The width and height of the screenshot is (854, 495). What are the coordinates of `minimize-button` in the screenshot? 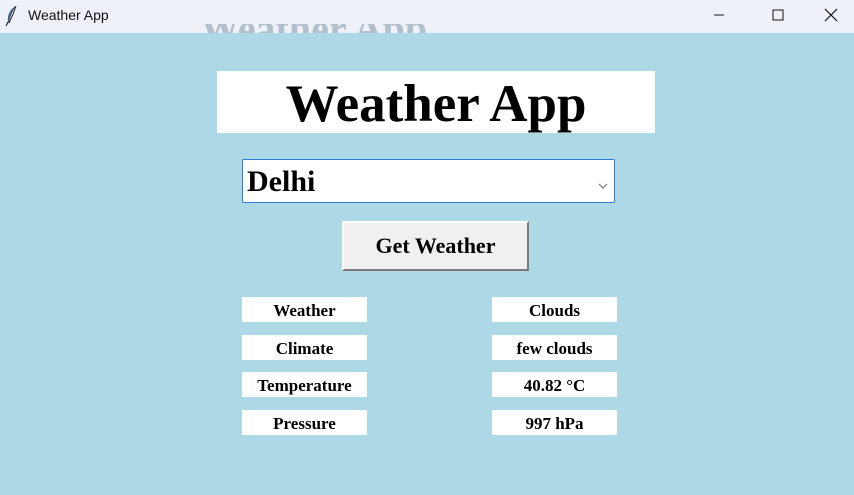 It's located at (719, 15).